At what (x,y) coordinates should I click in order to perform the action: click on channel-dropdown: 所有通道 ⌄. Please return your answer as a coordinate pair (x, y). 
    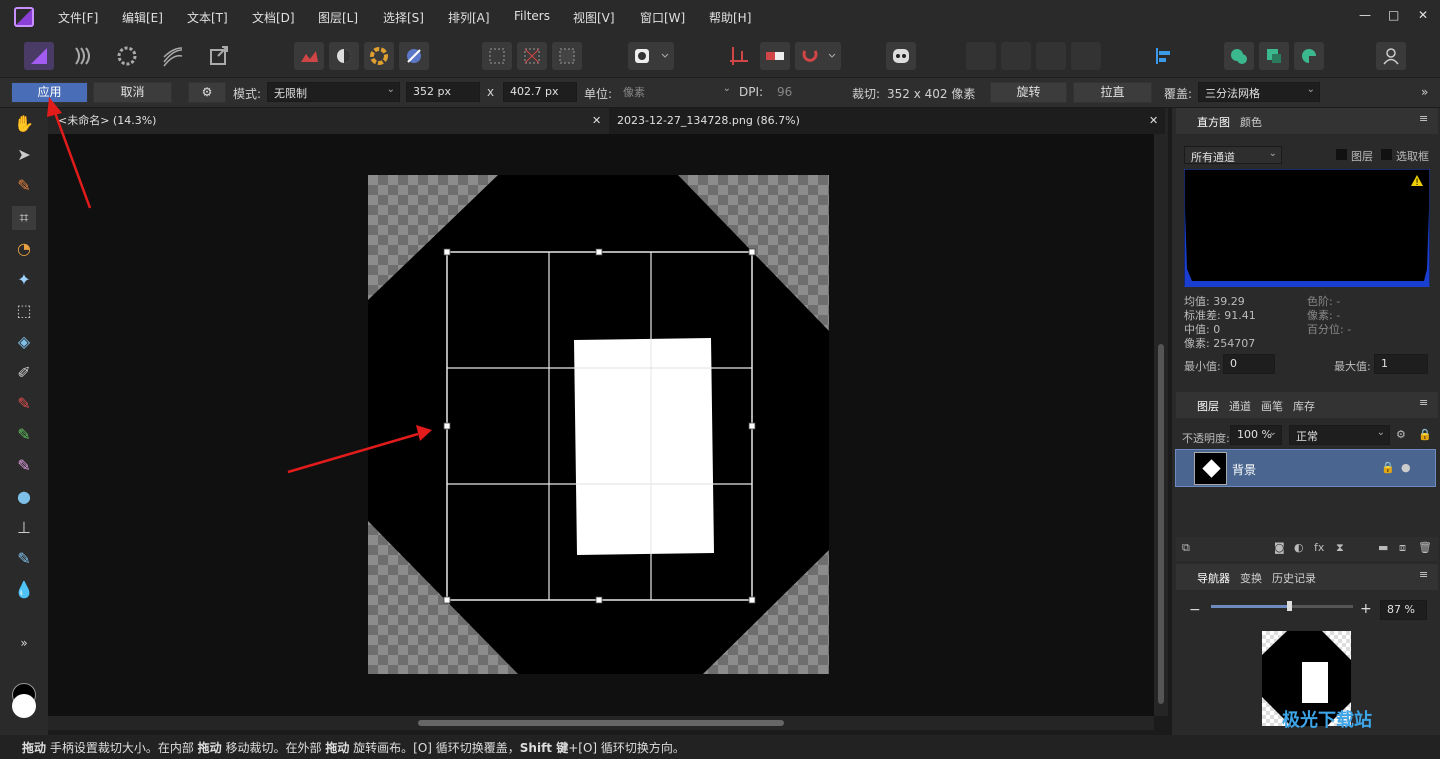
    Looking at the image, I should click on (1233, 155).